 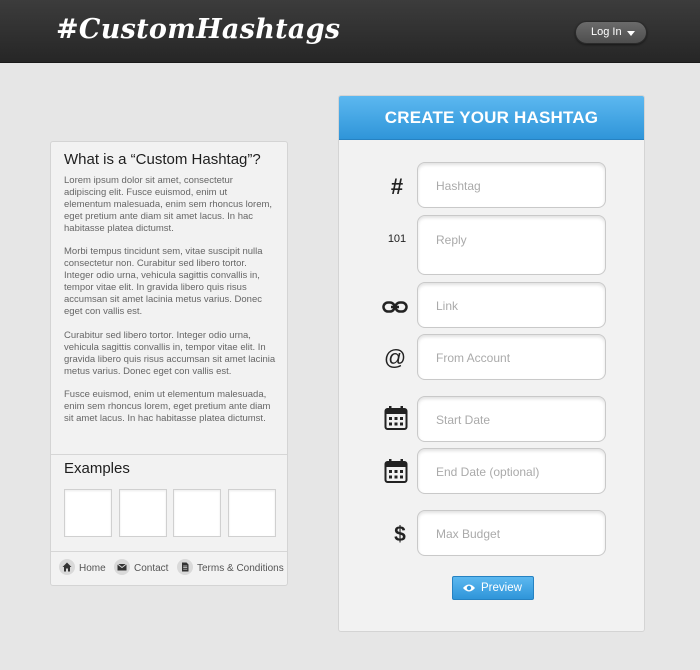 What do you see at coordinates (396, 420) in the screenshot?
I see `start-calendar-icon` at bounding box center [396, 420].